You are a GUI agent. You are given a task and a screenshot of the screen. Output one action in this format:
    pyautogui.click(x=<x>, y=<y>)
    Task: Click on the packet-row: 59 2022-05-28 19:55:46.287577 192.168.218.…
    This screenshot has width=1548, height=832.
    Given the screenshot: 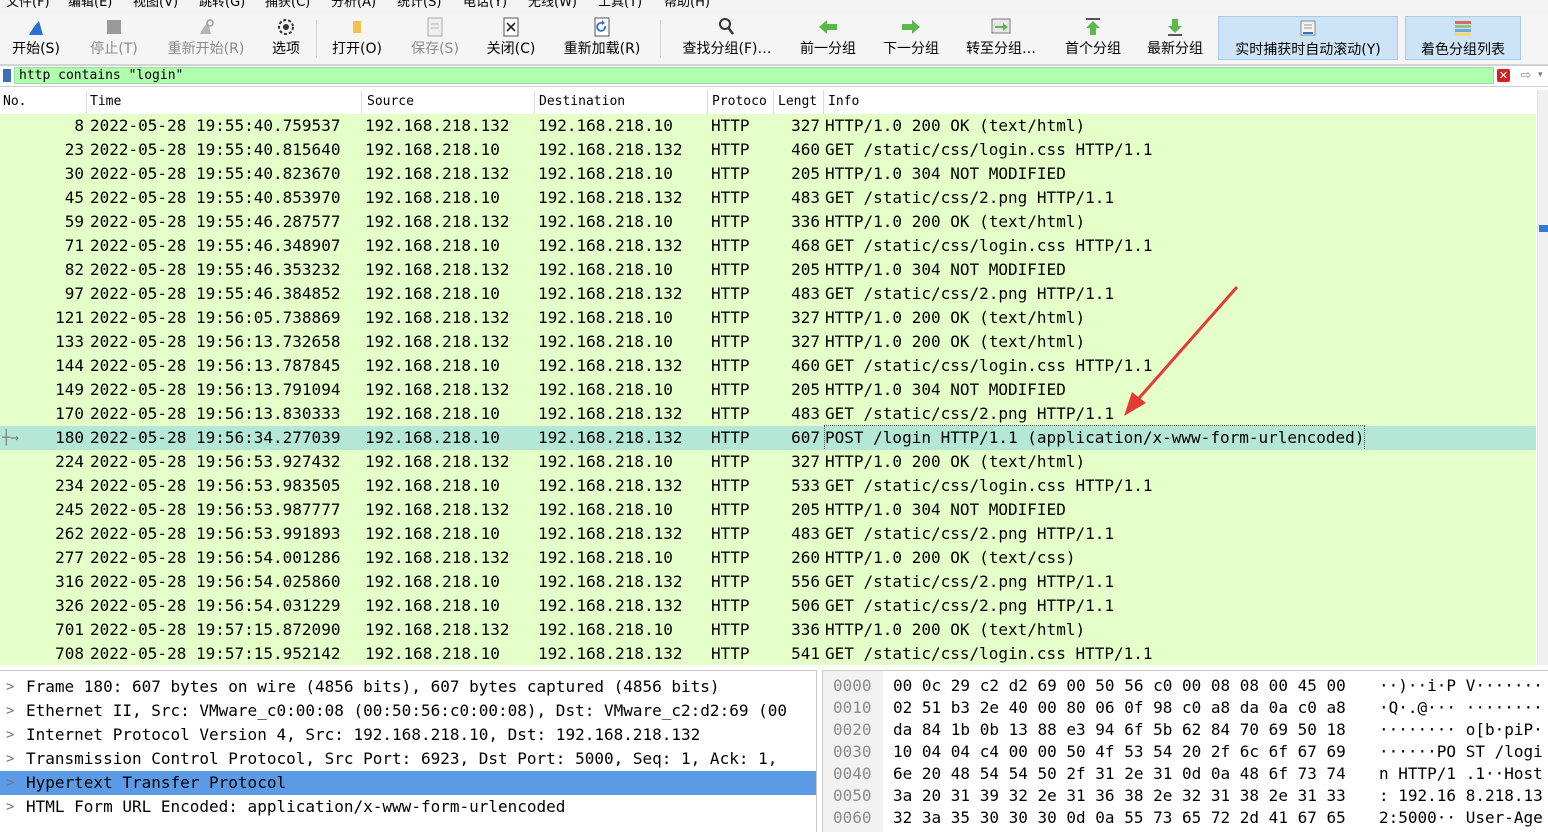 What is the action you would take?
    pyautogui.click(x=768, y=222)
    